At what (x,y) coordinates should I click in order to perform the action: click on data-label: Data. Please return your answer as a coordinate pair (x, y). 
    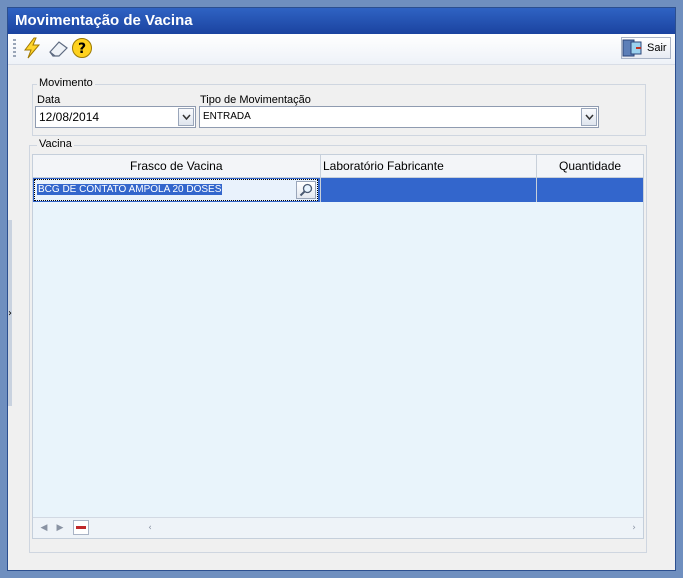
    Looking at the image, I should click on (49, 100).